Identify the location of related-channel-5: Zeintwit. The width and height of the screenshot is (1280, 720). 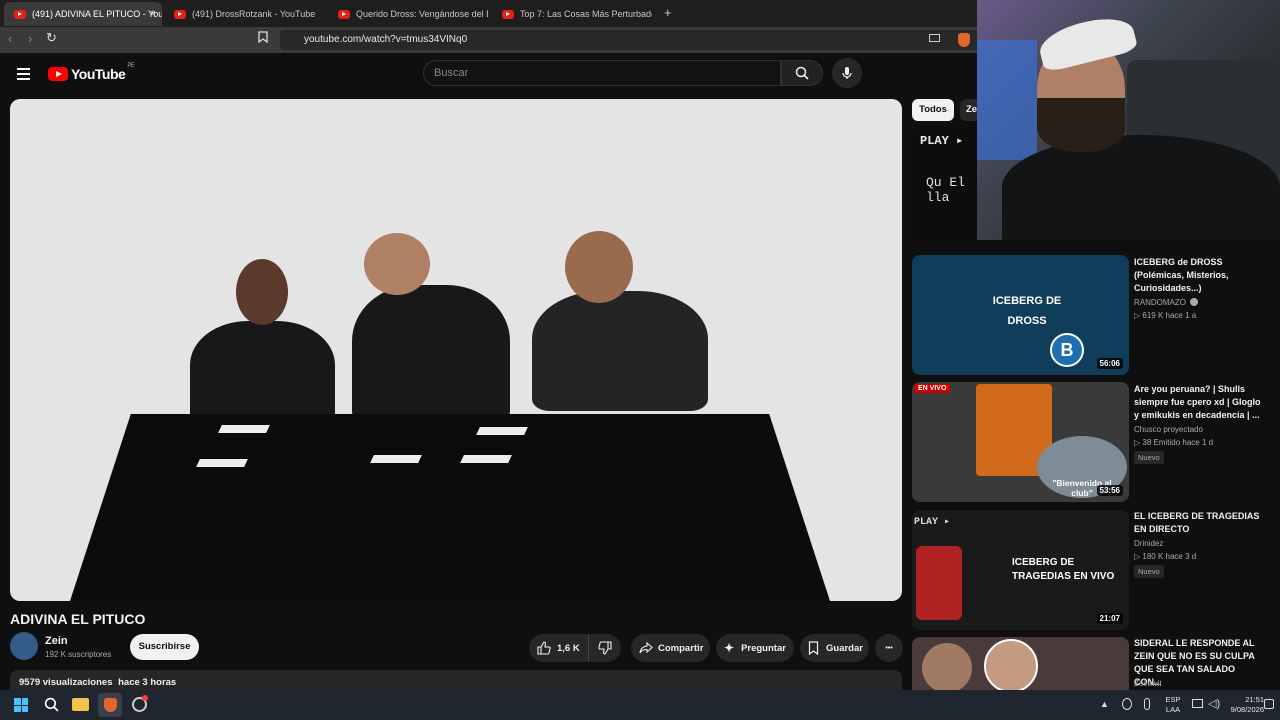
(1148, 683).